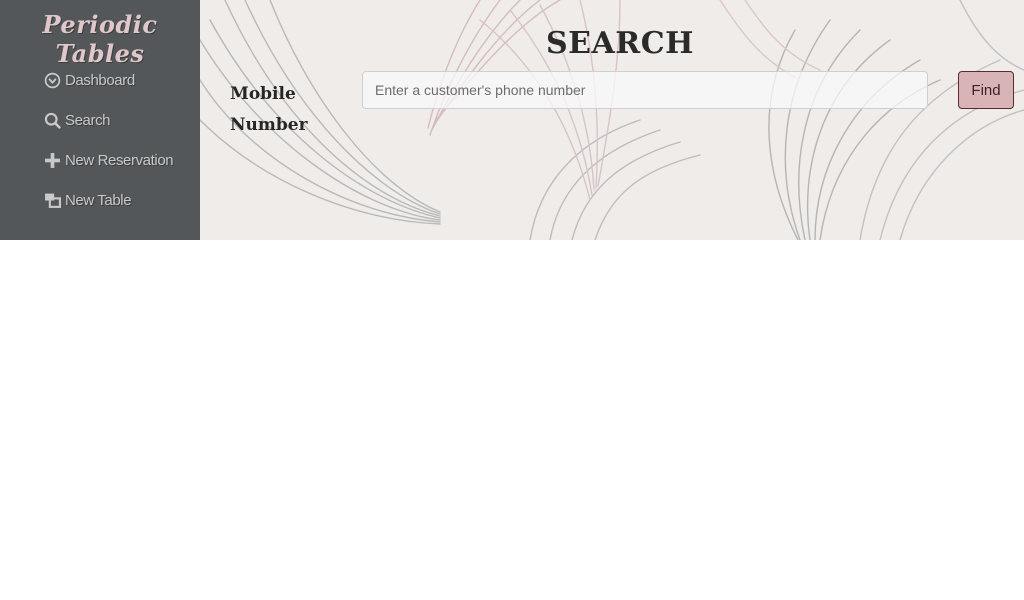  Describe the element at coordinates (52, 160) in the screenshot. I see `plus-icon` at that location.